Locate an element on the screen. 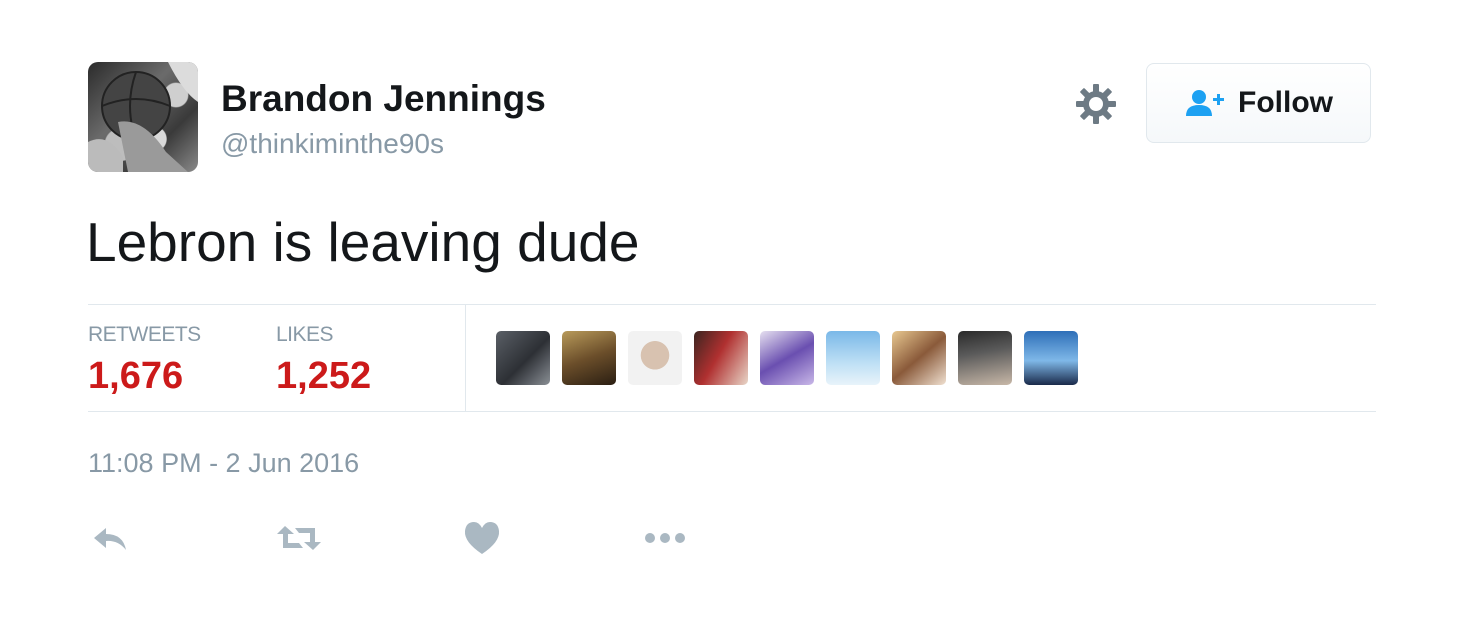 Image resolution: width=1460 pixels, height=625 pixels. user-avatar is located at coordinates (143, 117).